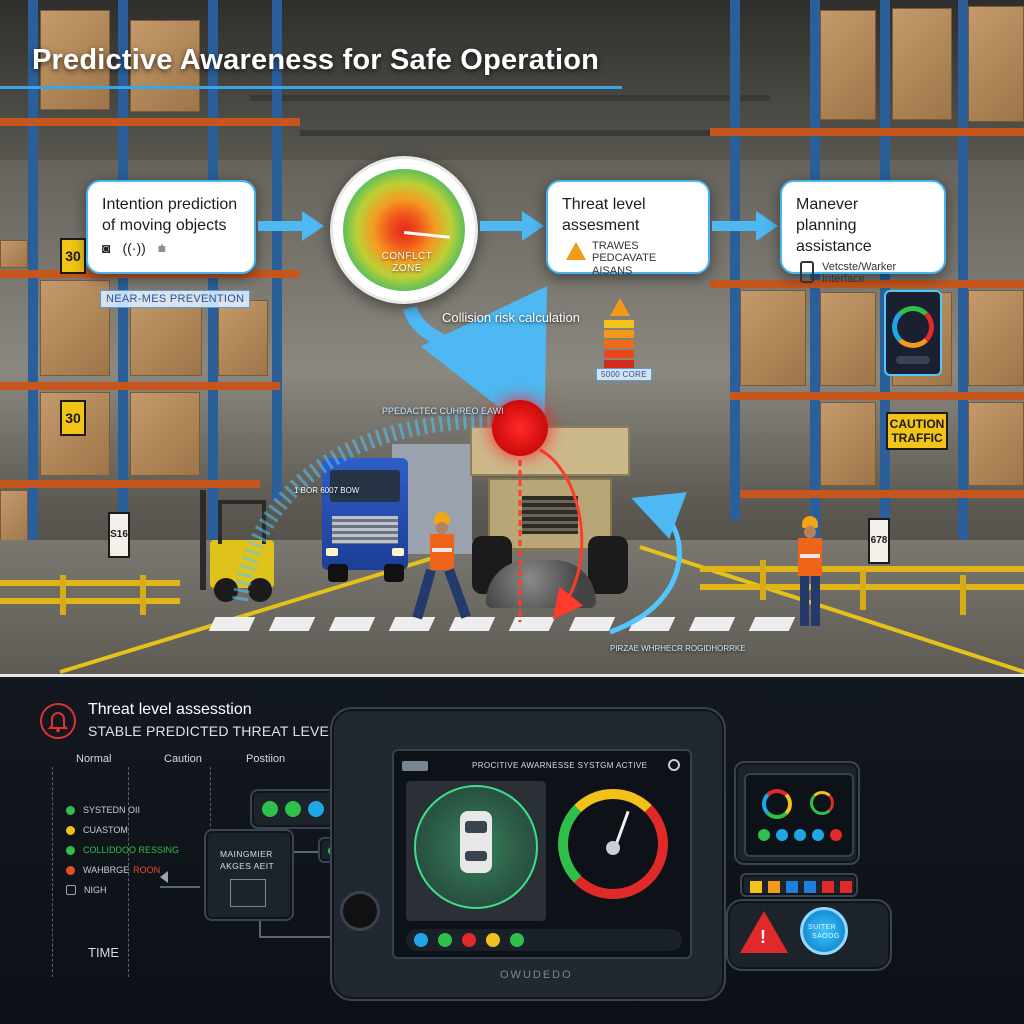 The image size is (1024, 1024). What do you see at coordinates (560, 765) in the screenshot?
I see `display-header: PROCITIVE AWARNESSE SYSTGM ACTIVE` at bounding box center [560, 765].